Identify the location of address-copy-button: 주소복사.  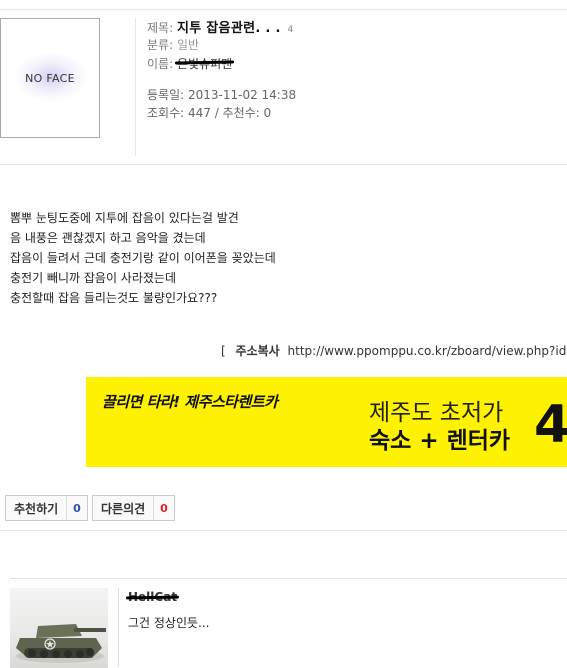
(258, 351).